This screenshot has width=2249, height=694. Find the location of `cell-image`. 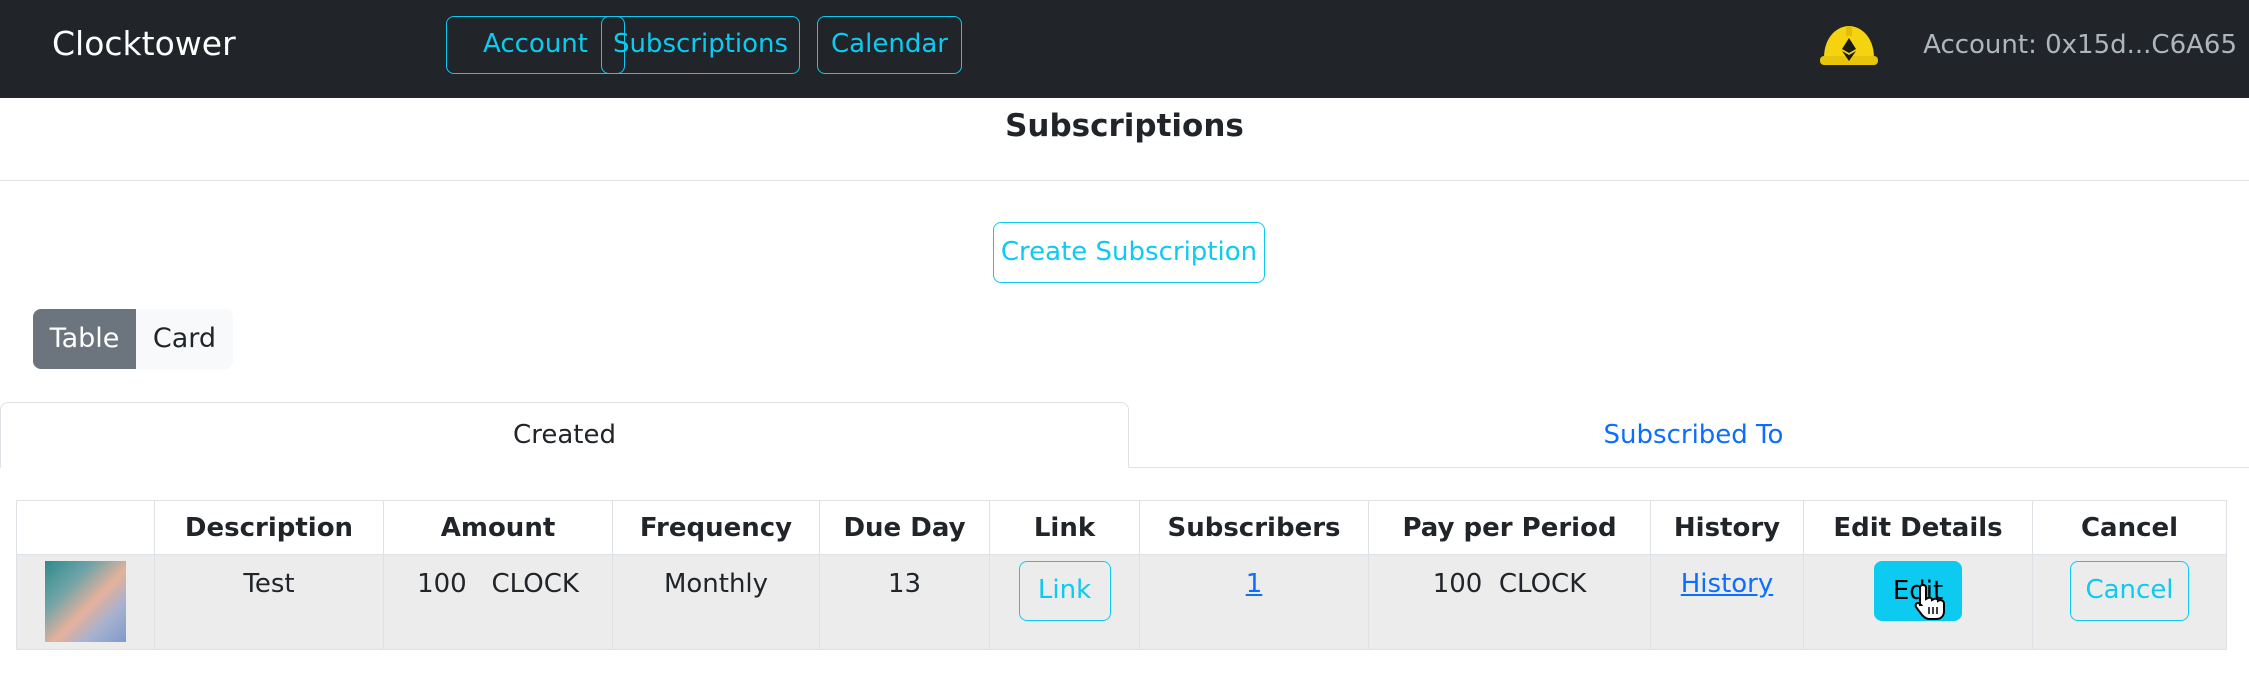

cell-image is located at coordinates (85, 602).